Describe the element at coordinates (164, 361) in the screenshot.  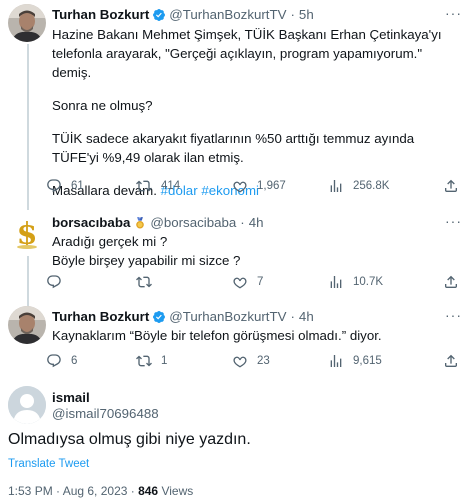
I see `retweet-count: 1` at that location.